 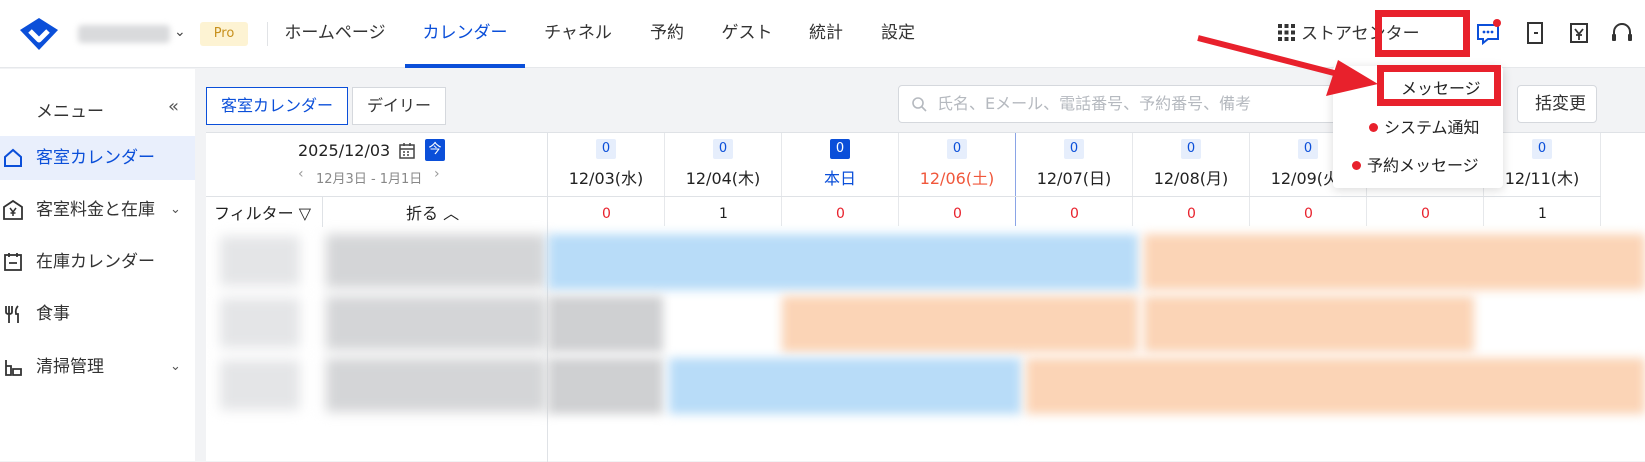 What do you see at coordinates (97, 314) in the screenshot?
I see `sidebar-item-meals: 食事` at bounding box center [97, 314].